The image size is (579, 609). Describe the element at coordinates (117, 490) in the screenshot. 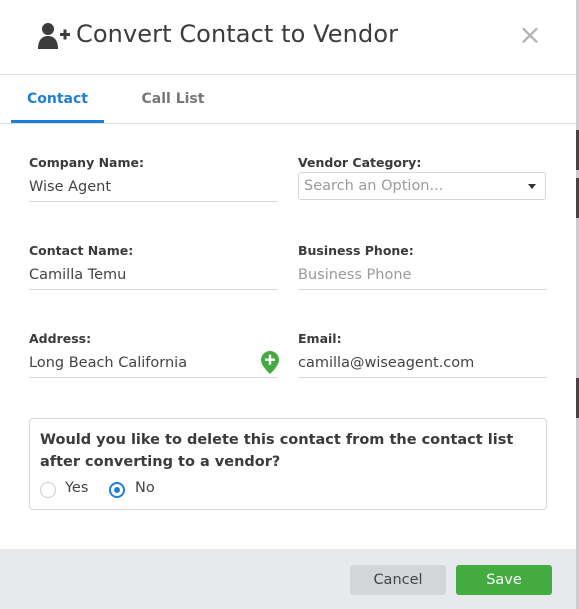

I see `radio-no` at that location.